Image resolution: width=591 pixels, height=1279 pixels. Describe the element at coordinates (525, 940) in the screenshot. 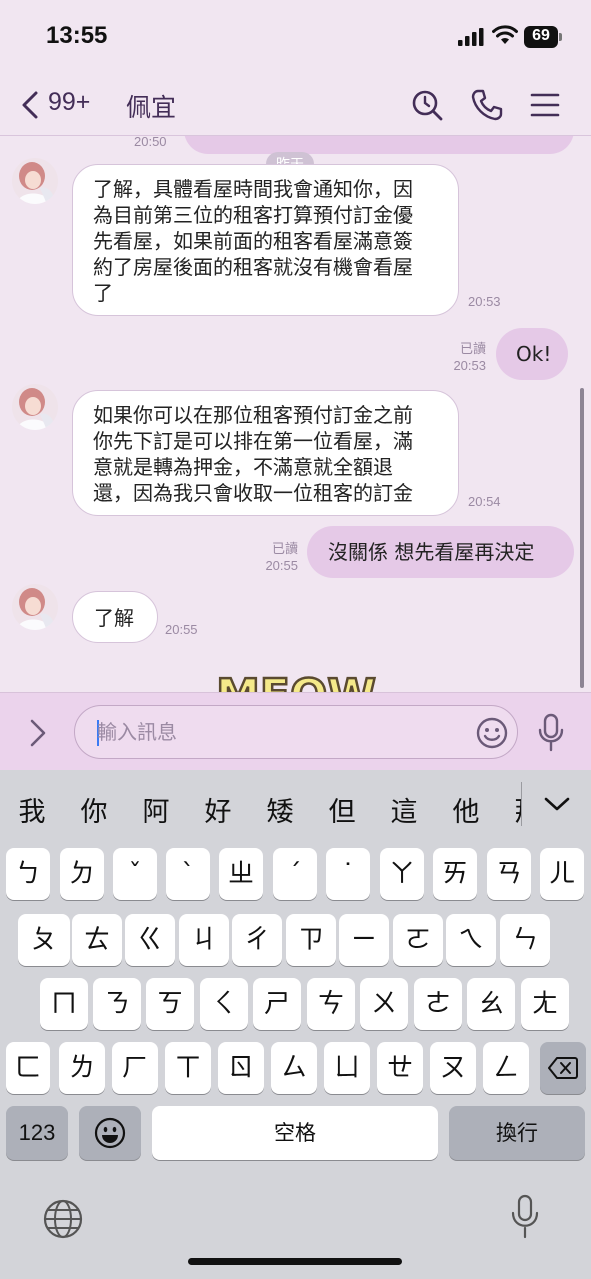

I see `key: ㄣ` at that location.